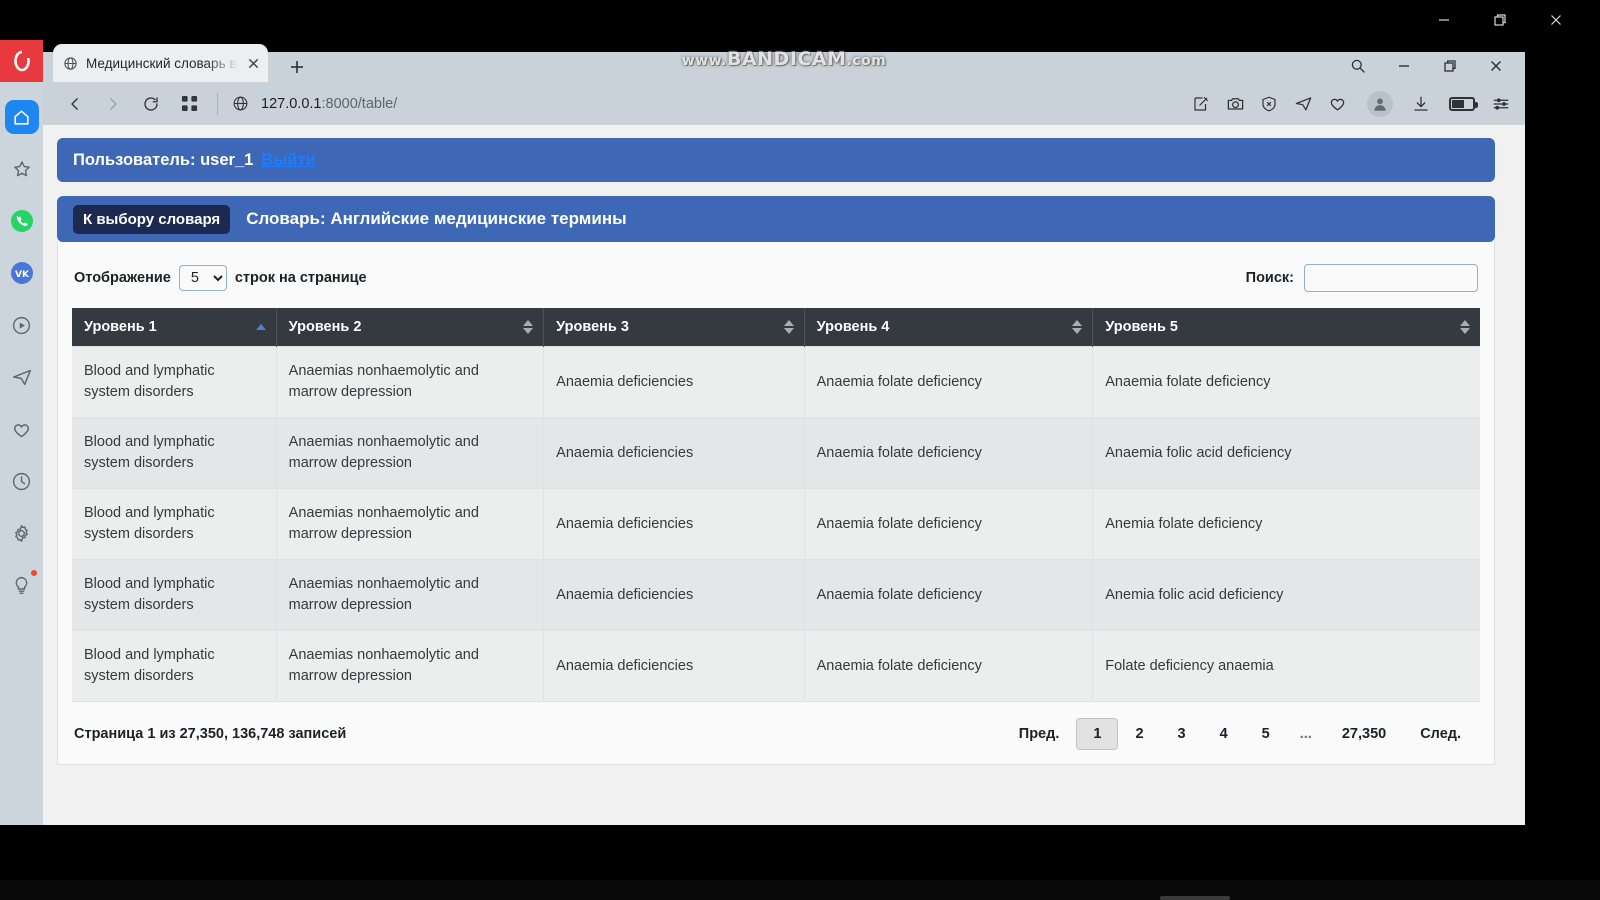 This screenshot has height=900, width=1600. What do you see at coordinates (1139, 734) in the screenshot?
I see `pagination-page-2: 2` at bounding box center [1139, 734].